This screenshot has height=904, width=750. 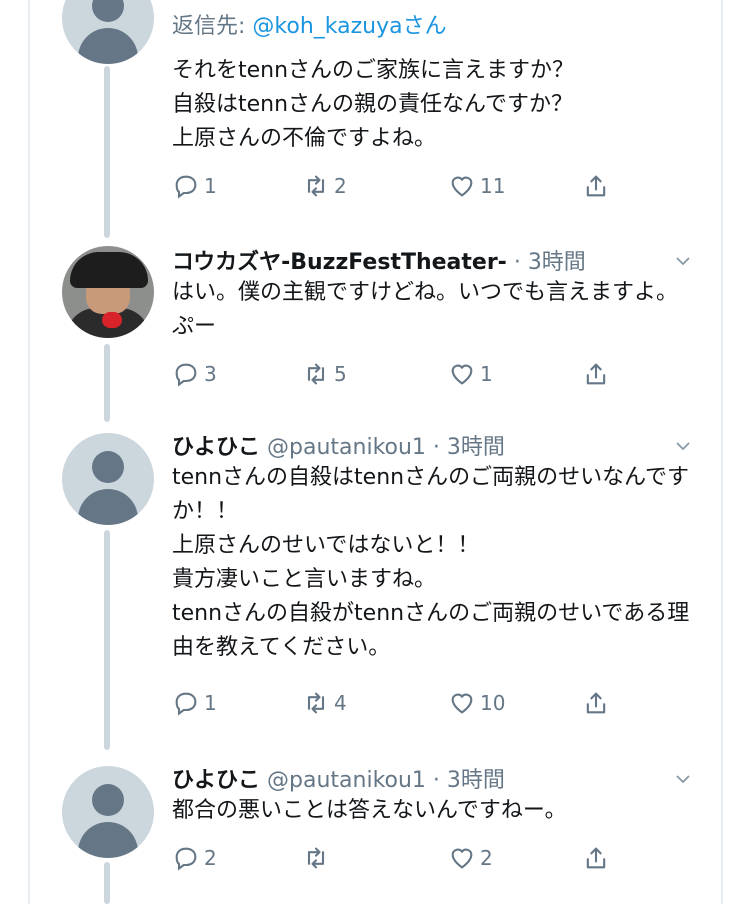 I want to click on retweet-button: 5, so click(x=324, y=374).